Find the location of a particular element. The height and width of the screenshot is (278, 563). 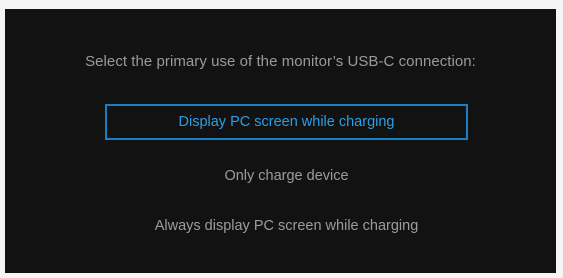

option-display-while-charging: Display PC screen while charging is located at coordinates (286, 122).